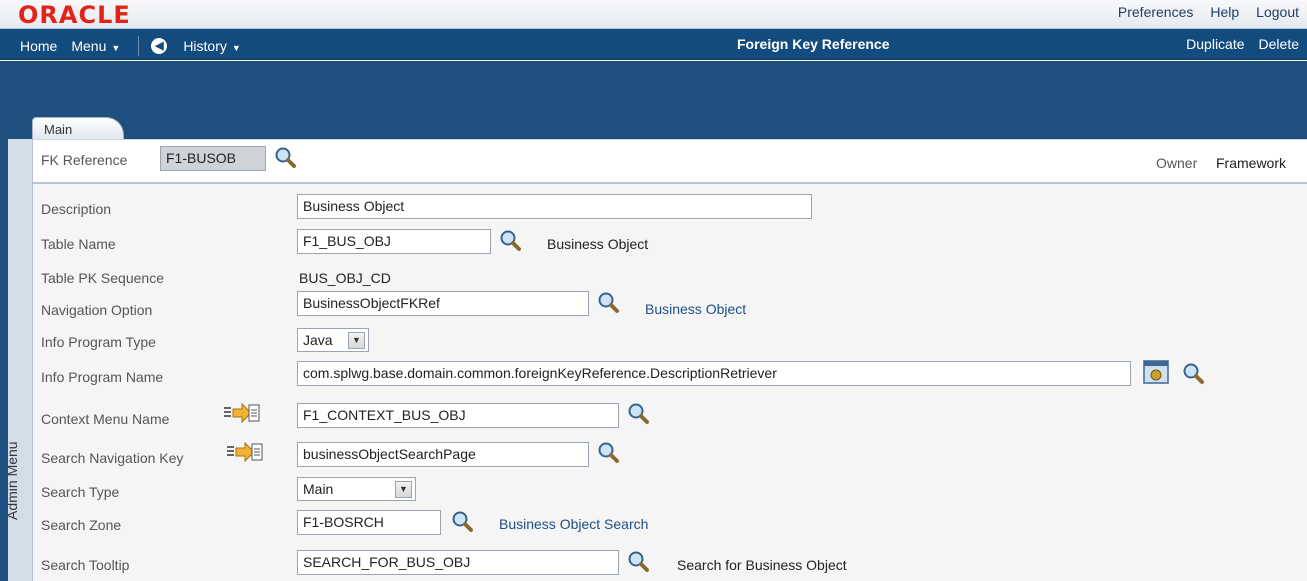  I want to click on table-name-label: Table Name, so click(78, 244).